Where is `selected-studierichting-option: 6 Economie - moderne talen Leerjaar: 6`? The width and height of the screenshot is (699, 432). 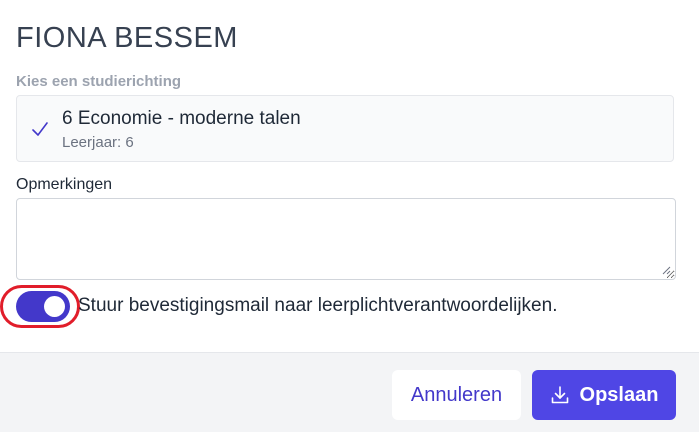 selected-studierichting-option: 6 Economie - moderne talen Leerjaar: 6 is located at coordinates (345, 128).